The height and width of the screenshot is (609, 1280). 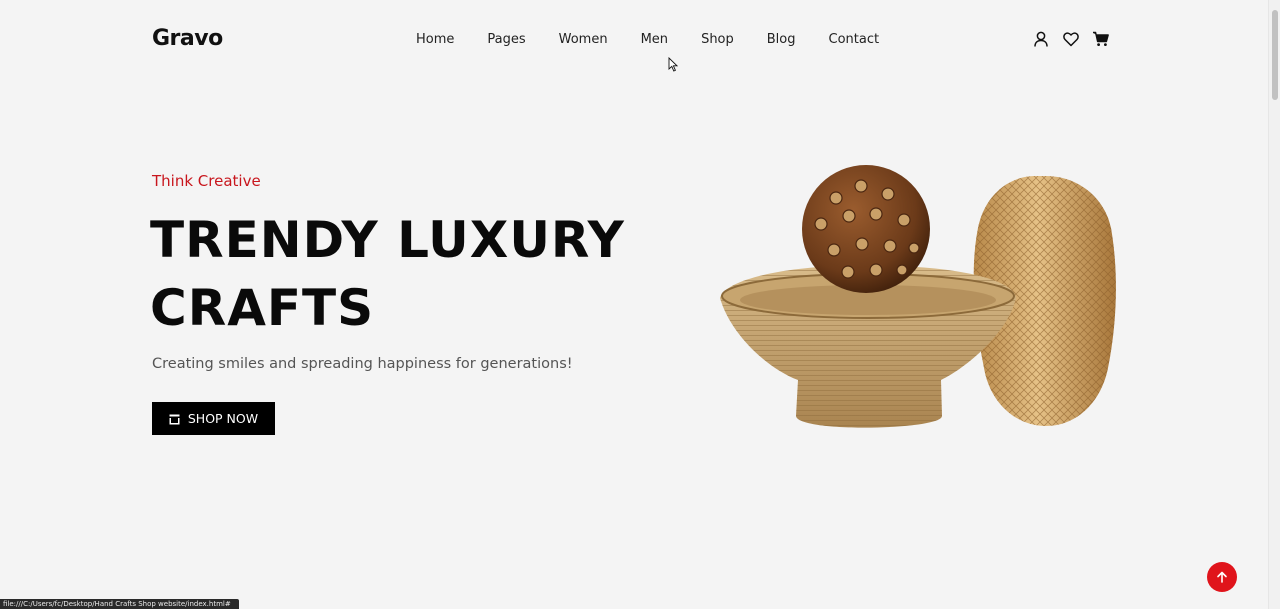 What do you see at coordinates (387, 240) in the screenshot?
I see `hero-headline-line1: TRENDY LUXURY` at bounding box center [387, 240].